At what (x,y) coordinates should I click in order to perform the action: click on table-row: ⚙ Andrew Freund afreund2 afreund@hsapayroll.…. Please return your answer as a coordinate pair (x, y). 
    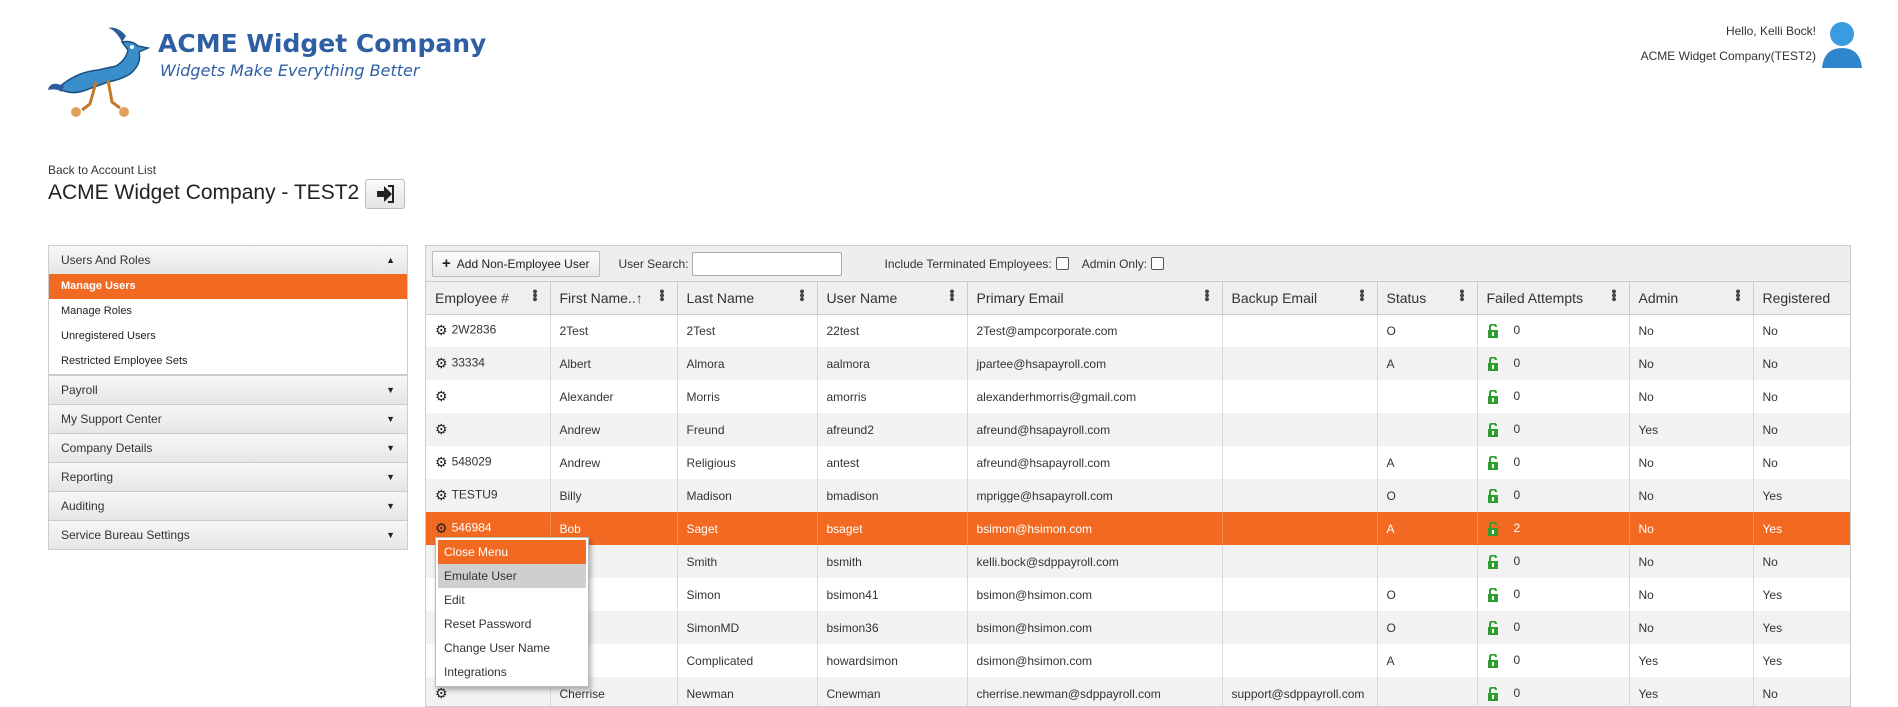
    Looking at the image, I should click on (1138, 429).